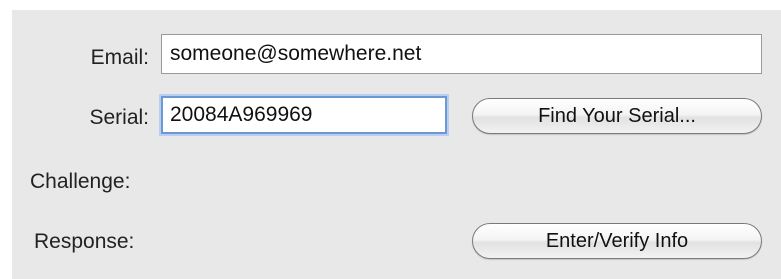 The image size is (781, 279). Describe the element at coordinates (80, 181) in the screenshot. I see `challenge-label: Challenge:` at that location.